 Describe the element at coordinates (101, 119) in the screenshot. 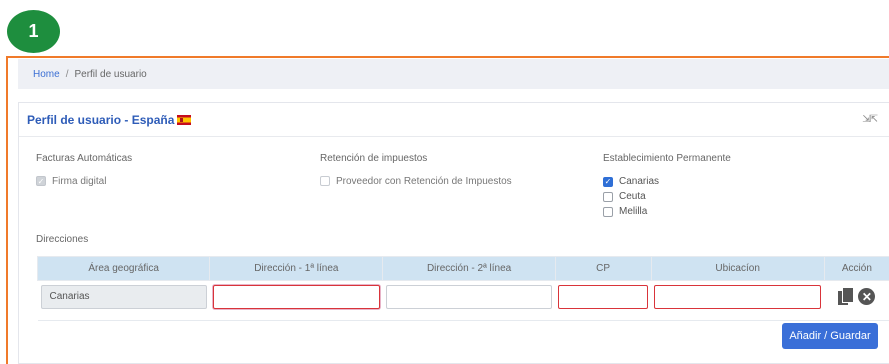

I see `card-title: Perfil de usuario - España` at that location.